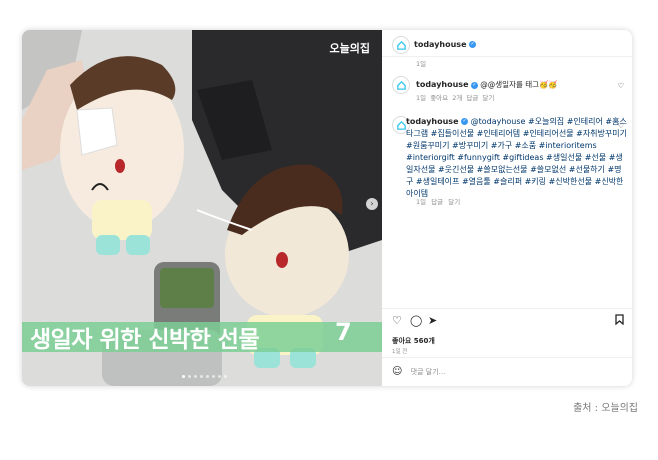 Image resolution: width=658 pixels, height=460 pixels. Describe the element at coordinates (421, 202) in the screenshot. I see `caption-time: 1일` at that location.